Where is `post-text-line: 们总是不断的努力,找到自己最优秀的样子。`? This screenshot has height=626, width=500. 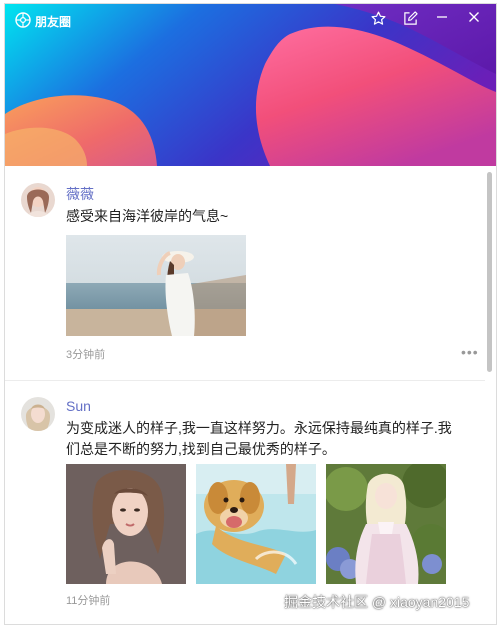 post-text-line: 们总是不断的努力,找到自己最优秀的样子。 is located at coordinates (201, 449).